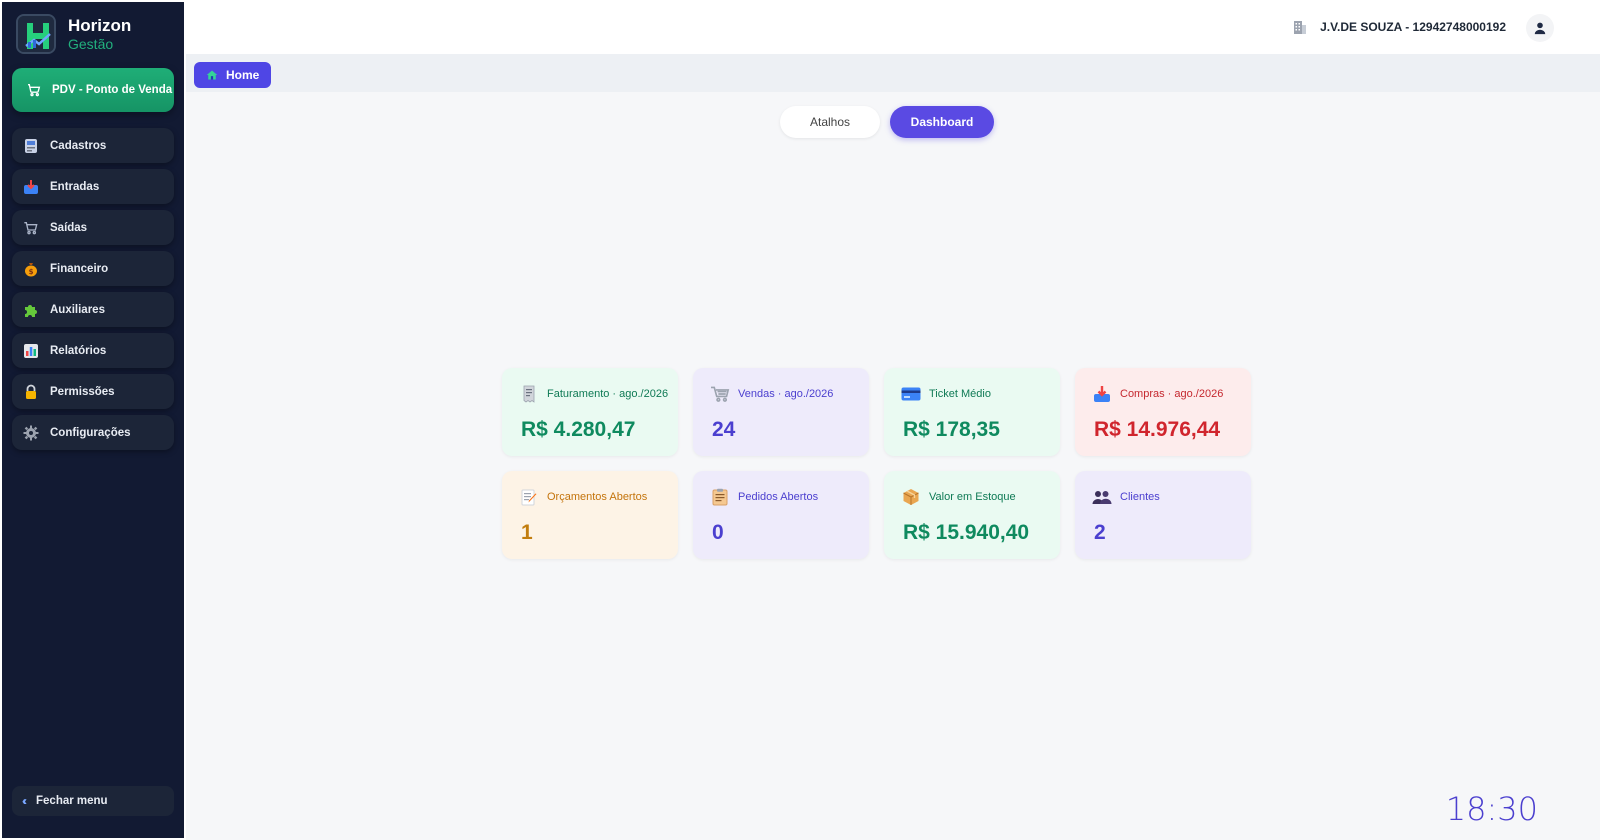 This screenshot has height=840, width=1600. What do you see at coordinates (1102, 497) in the screenshot?
I see `users-icon` at bounding box center [1102, 497].